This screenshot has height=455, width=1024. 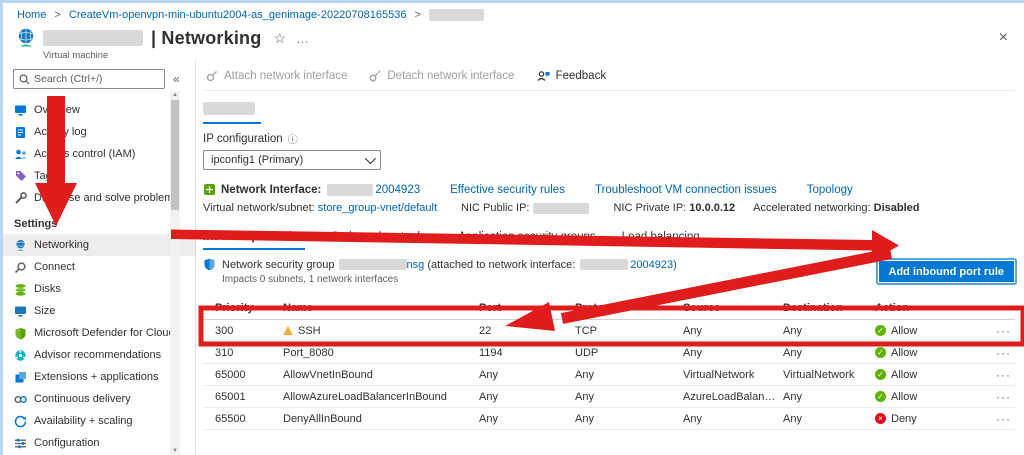 I want to click on nsg-prefix: Network security group, so click(x=278, y=264).